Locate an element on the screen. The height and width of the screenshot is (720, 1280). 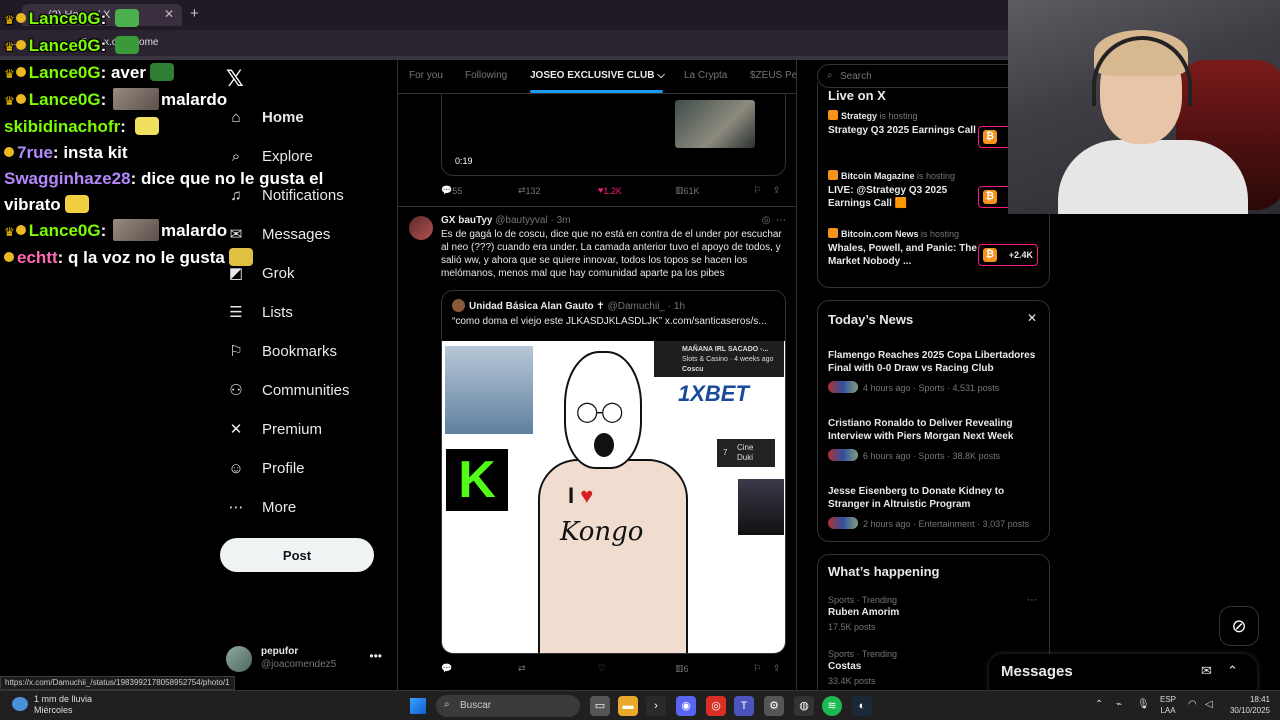
profile-name: pepufor is located at coordinates (280, 651).